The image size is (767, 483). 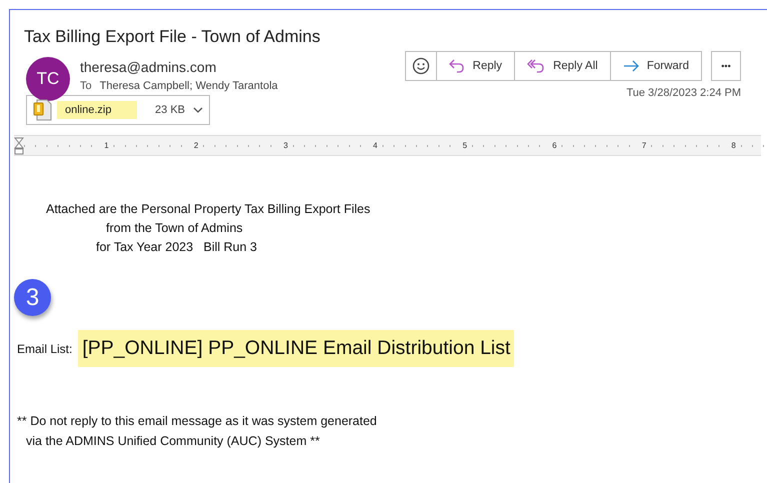 What do you see at coordinates (375, 145) in the screenshot?
I see `ruler-number: 4` at bounding box center [375, 145].